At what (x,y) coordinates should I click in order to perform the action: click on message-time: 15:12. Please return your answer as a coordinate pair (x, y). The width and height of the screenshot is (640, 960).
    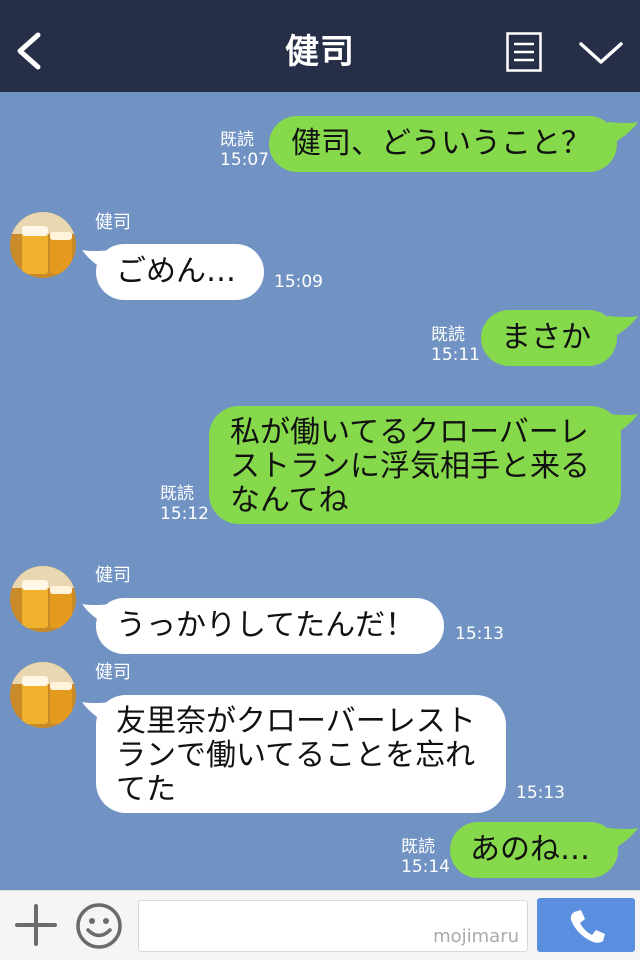
    Looking at the image, I should click on (184, 514).